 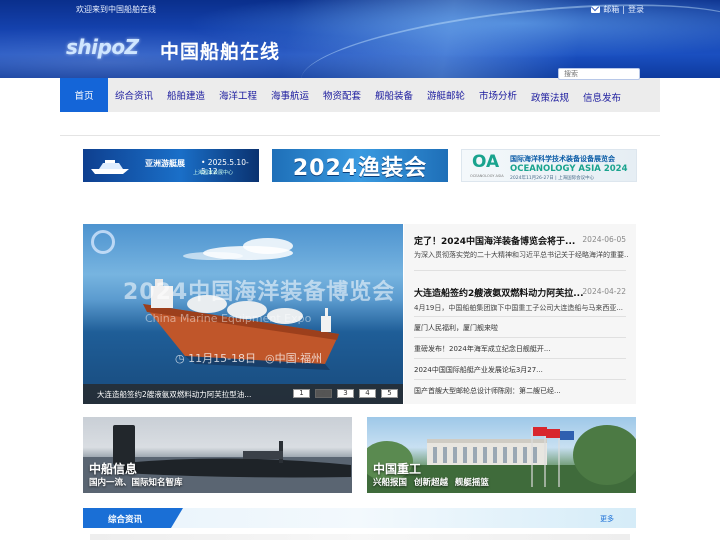 I want to click on card-subtitle: 兴船报国 创新超越 舰艇摇篮, so click(x=431, y=483).